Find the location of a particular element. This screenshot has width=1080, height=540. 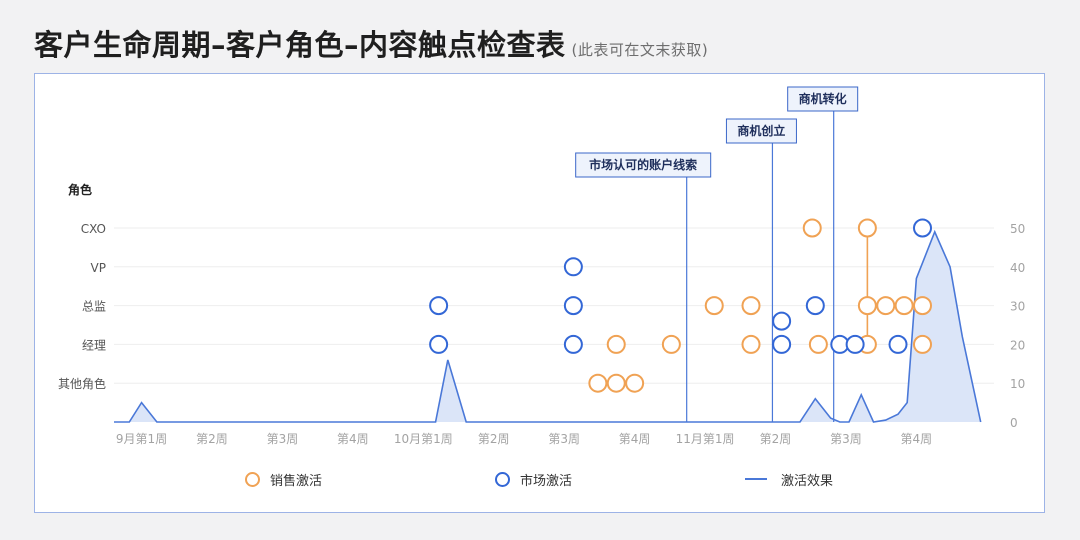

role-label: VP is located at coordinates (98, 268).